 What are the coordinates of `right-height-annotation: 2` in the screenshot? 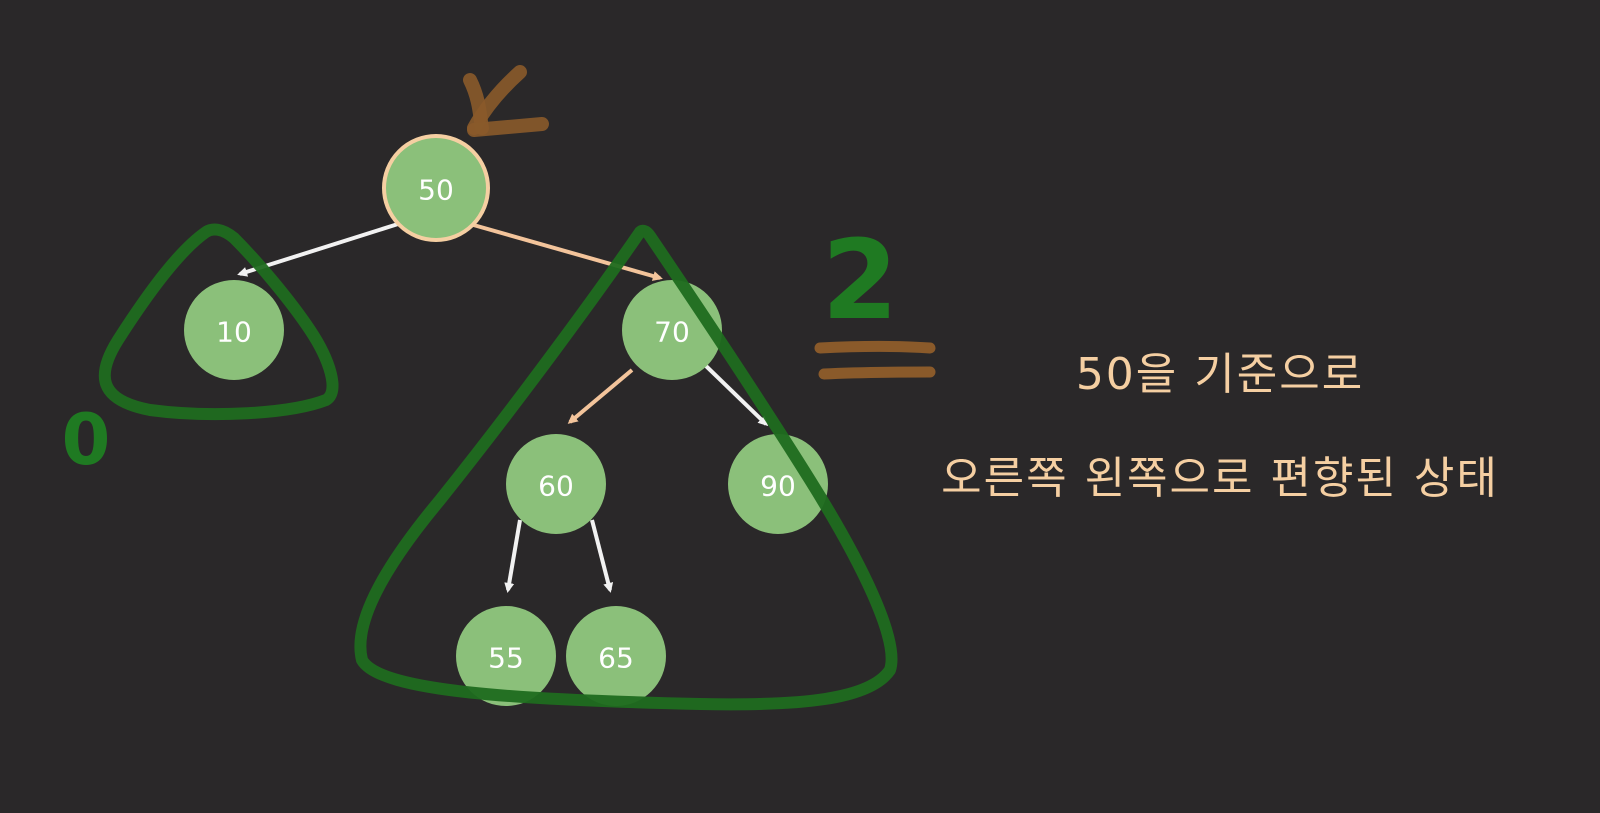 It's located at (860, 280).